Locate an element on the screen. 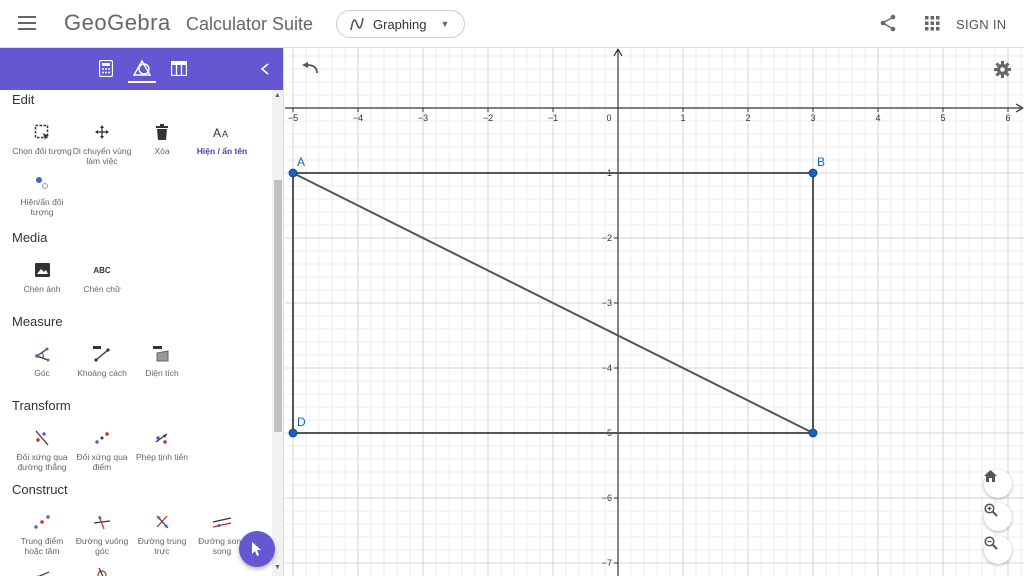 The height and width of the screenshot is (576, 1024). scroll-down-icon: ▼ is located at coordinates (277, 567).